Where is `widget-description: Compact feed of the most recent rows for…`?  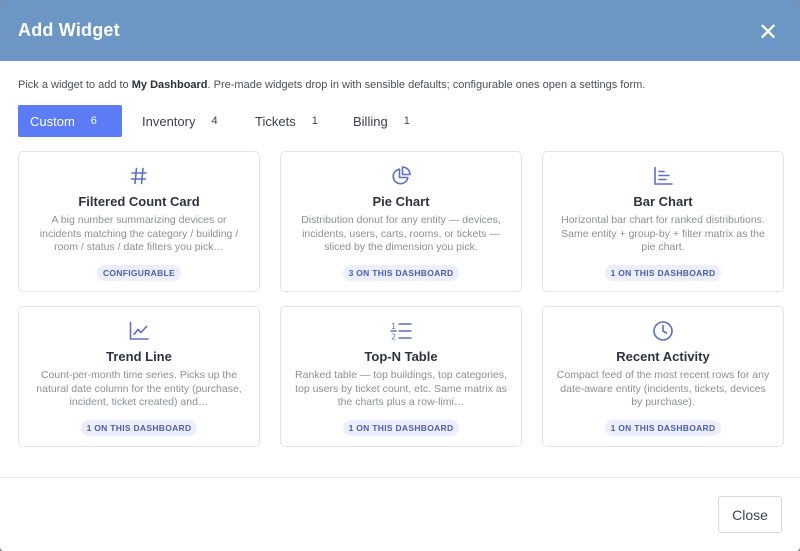 widget-description: Compact feed of the most recent rows for… is located at coordinates (663, 388).